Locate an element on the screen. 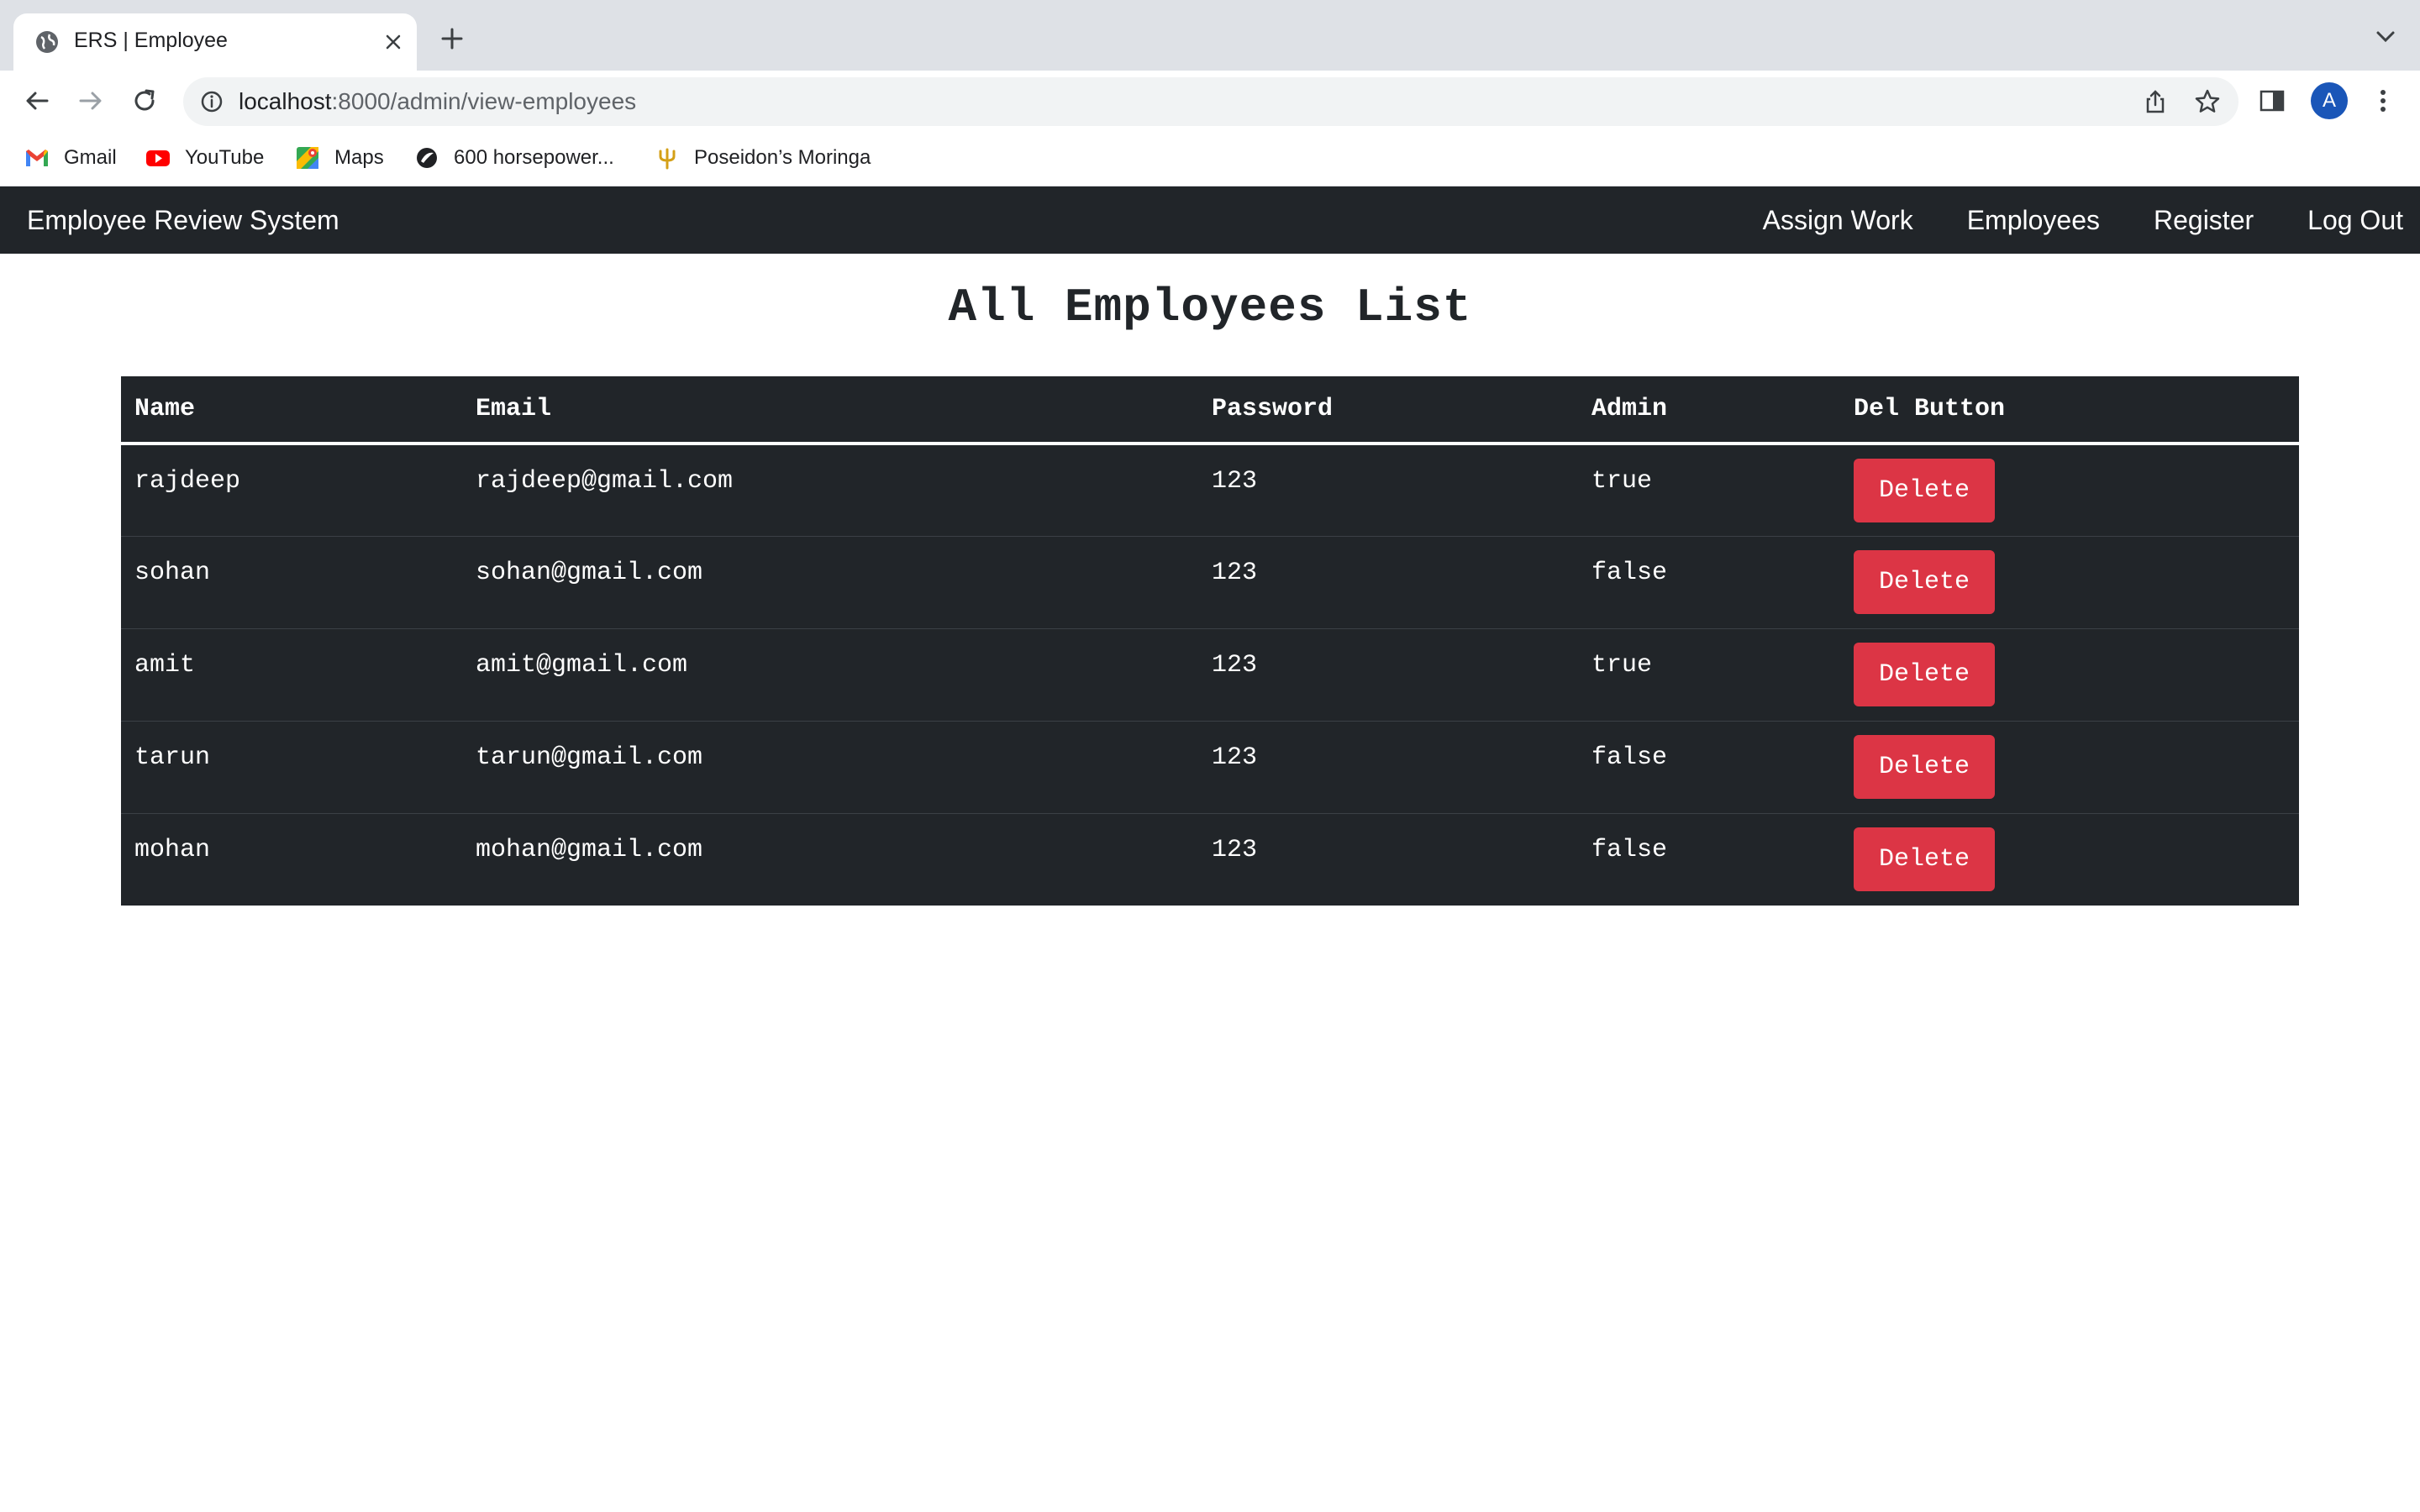 The image size is (2420, 1512). more-menu-icon is located at coordinates (2383, 101).